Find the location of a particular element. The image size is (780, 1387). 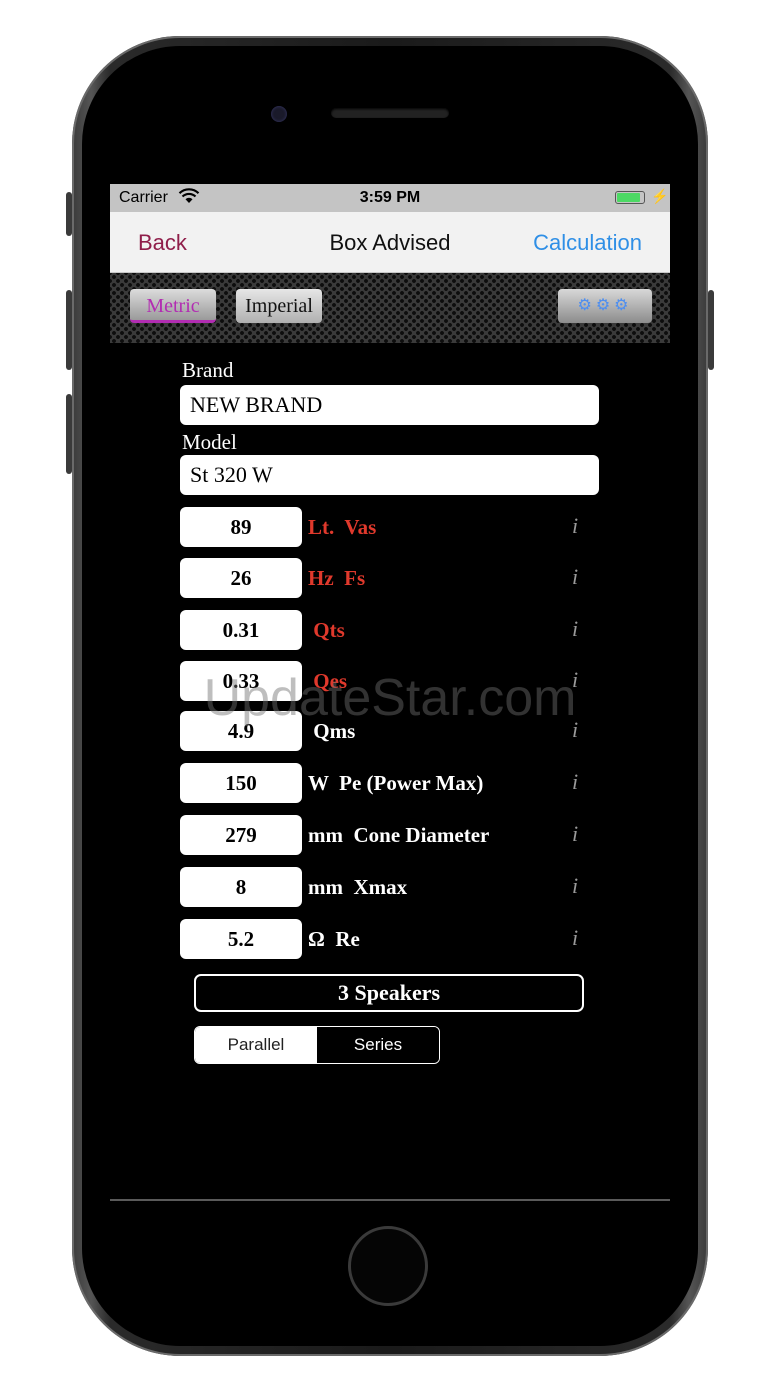

battery-fill is located at coordinates (628, 197).